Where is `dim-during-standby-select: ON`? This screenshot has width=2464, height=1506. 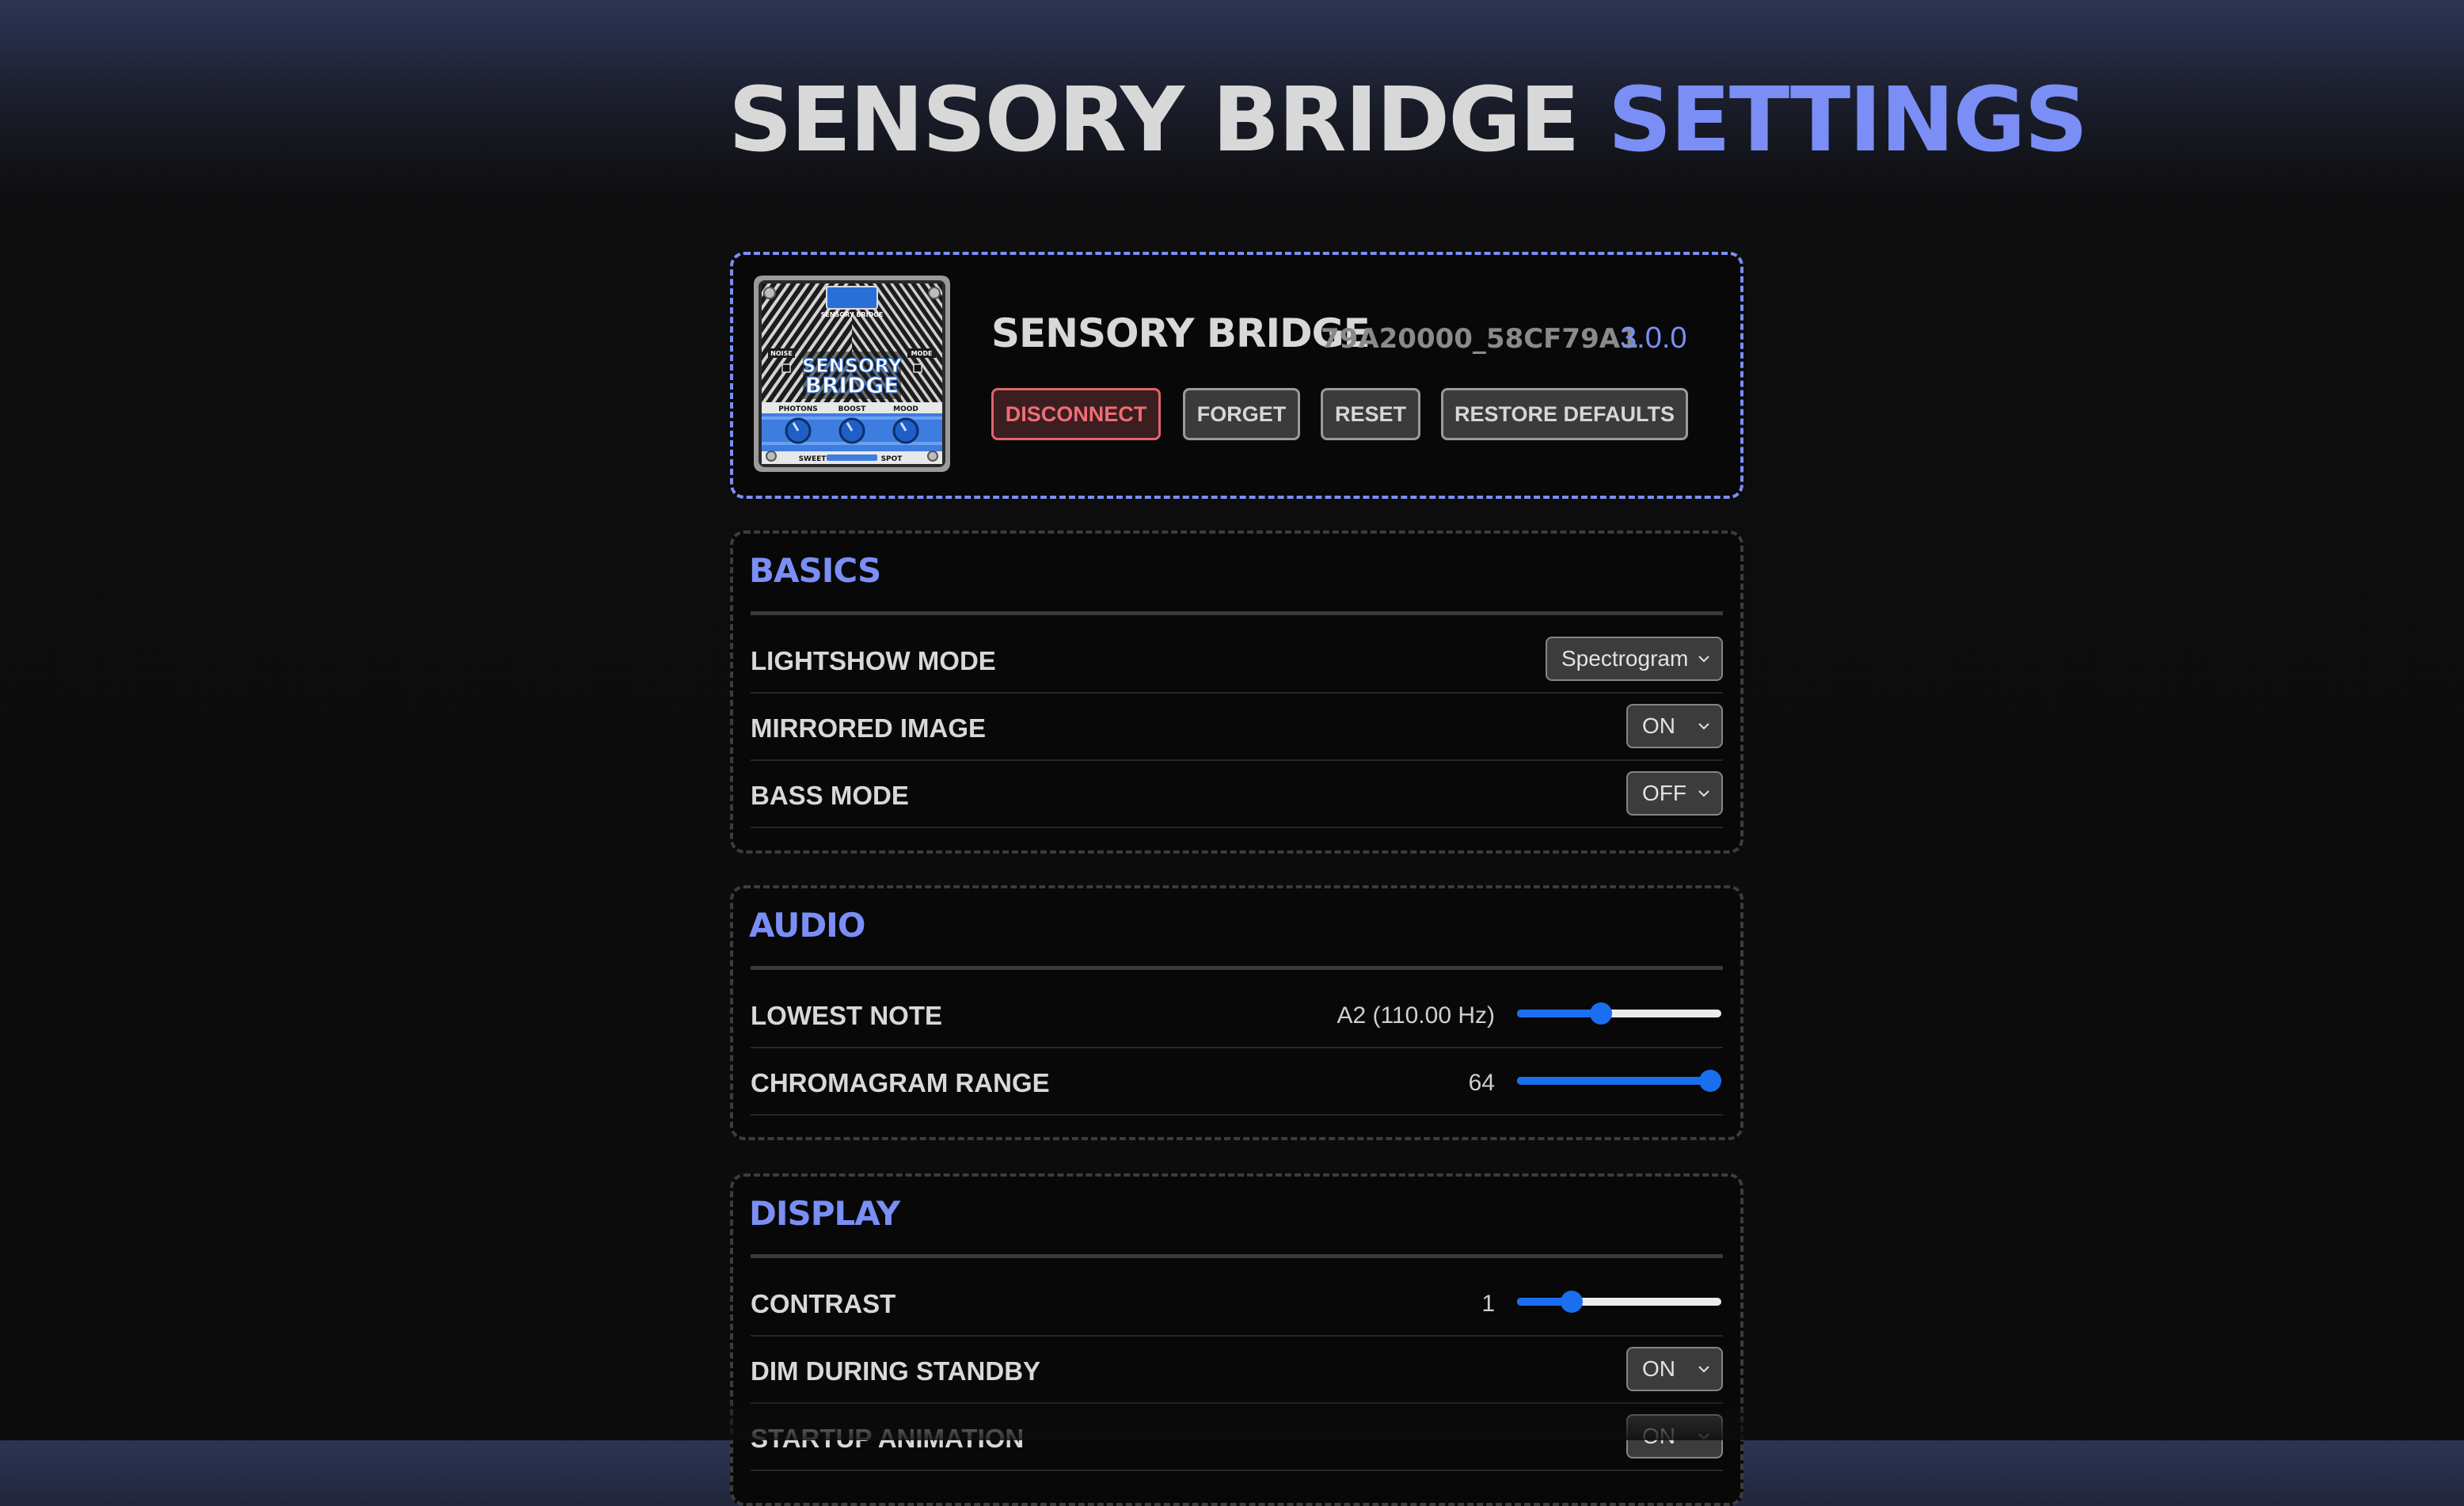
dim-during-standby-select: ON is located at coordinates (1674, 1369).